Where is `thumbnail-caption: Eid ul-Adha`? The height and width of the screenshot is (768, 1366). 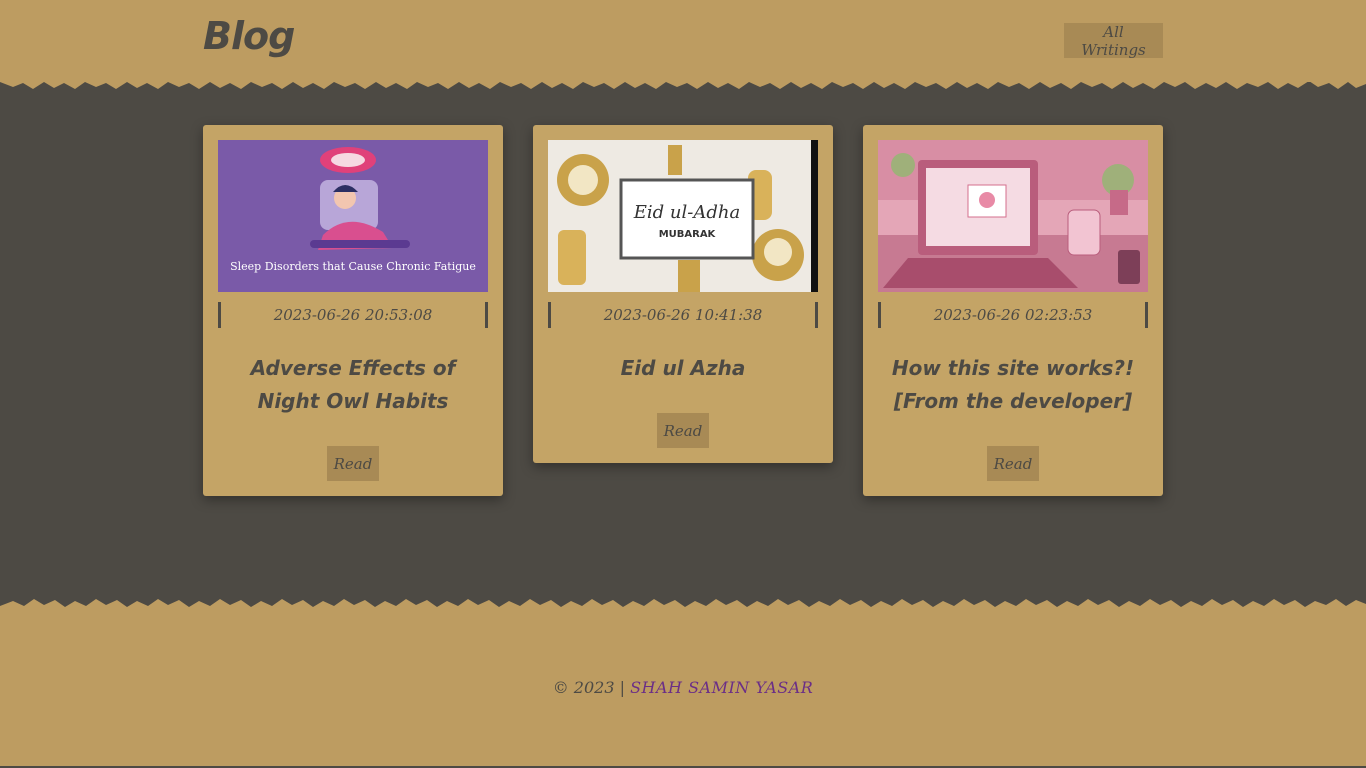
thumbnail-caption: Eid ul-Adha is located at coordinates (686, 212).